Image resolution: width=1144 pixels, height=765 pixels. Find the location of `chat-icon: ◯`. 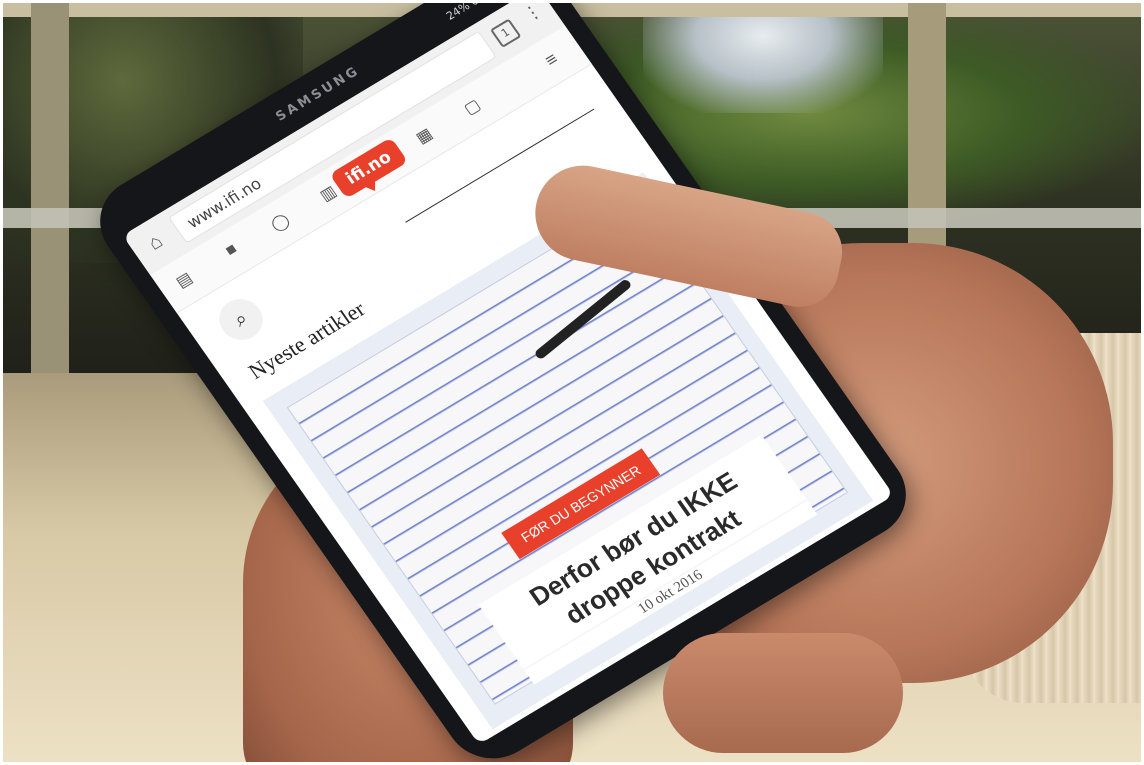

chat-icon: ◯ is located at coordinates (280, 223).